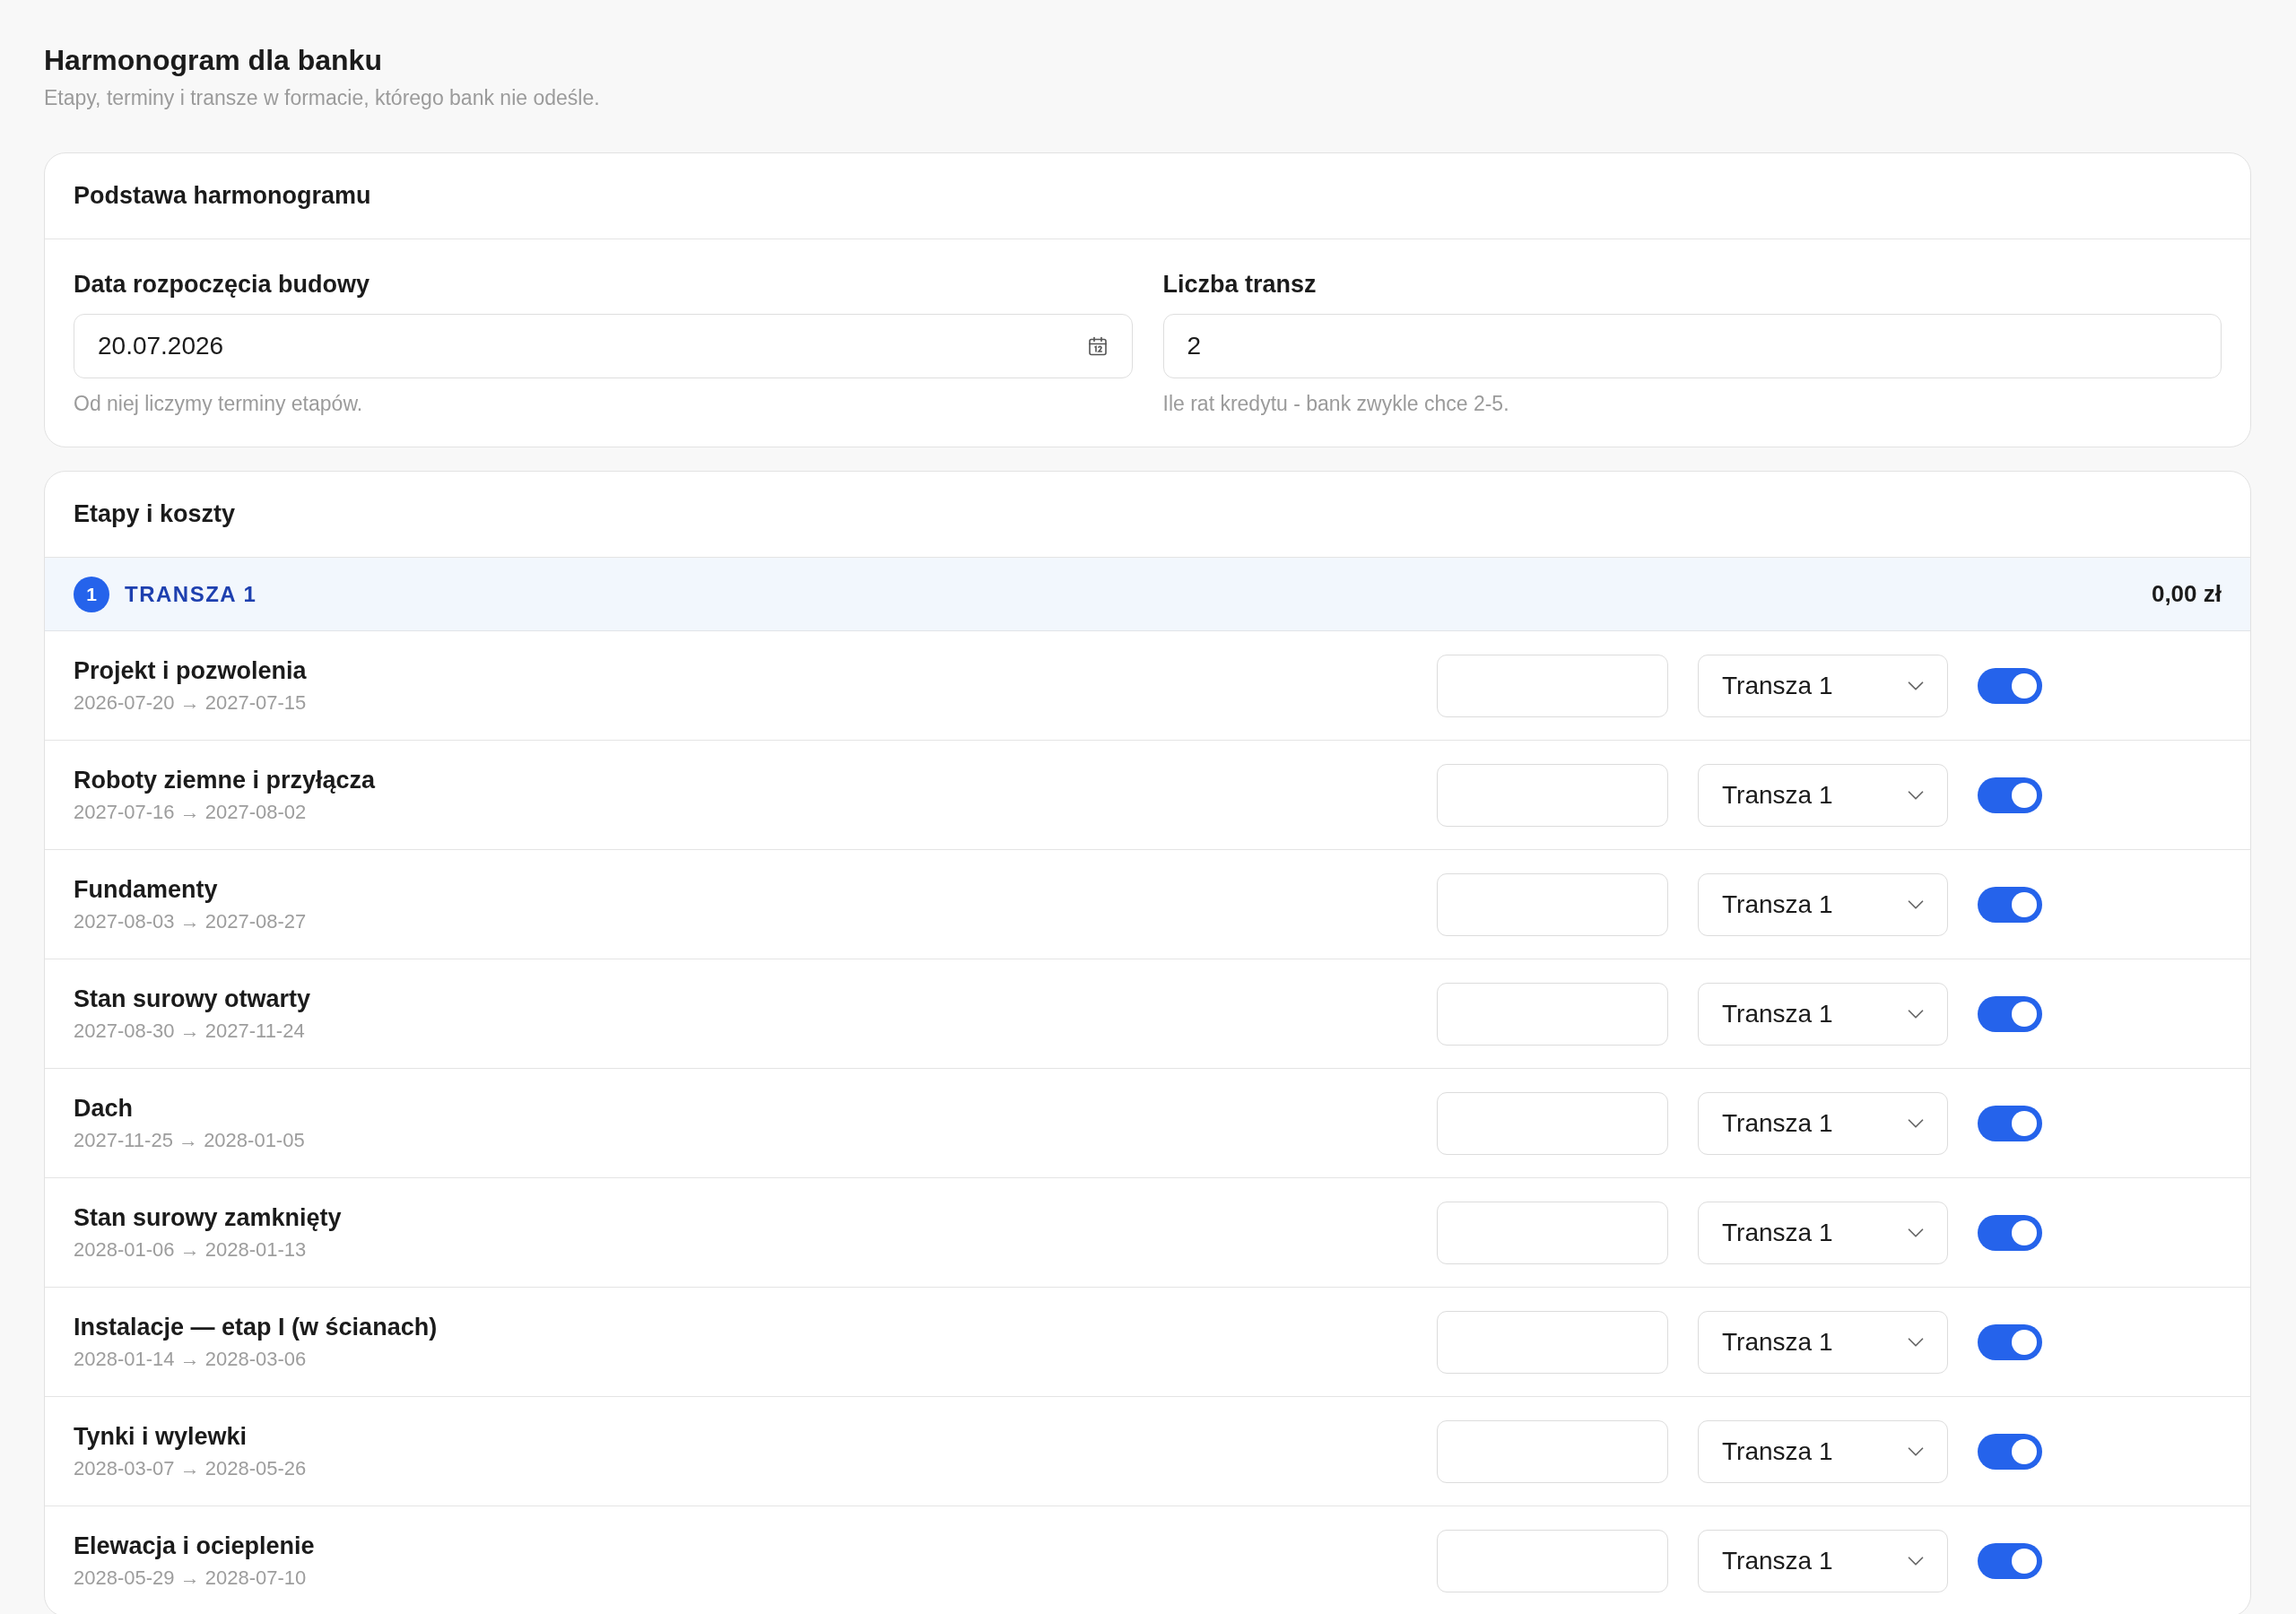 This screenshot has height=1614, width=2296. What do you see at coordinates (603, 346) in the screenshot?
I see `date-field: 20.07.2026` at bounding box center [603, 346].